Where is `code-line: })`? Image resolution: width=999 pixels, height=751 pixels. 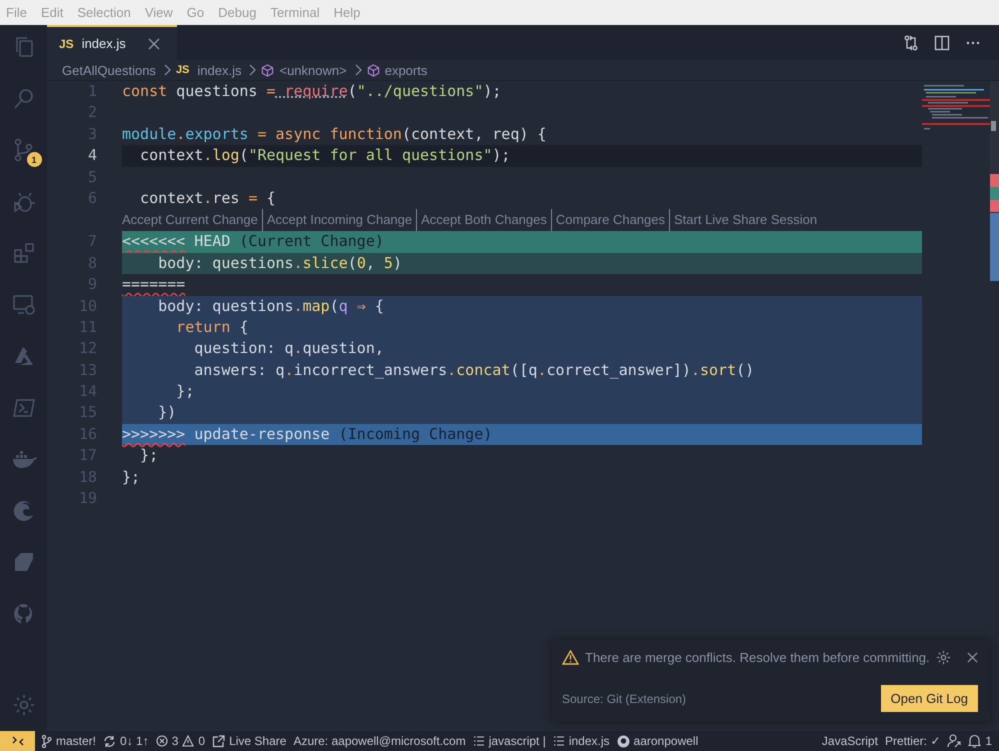
code-line: }) is located at coordinates (166, 412).